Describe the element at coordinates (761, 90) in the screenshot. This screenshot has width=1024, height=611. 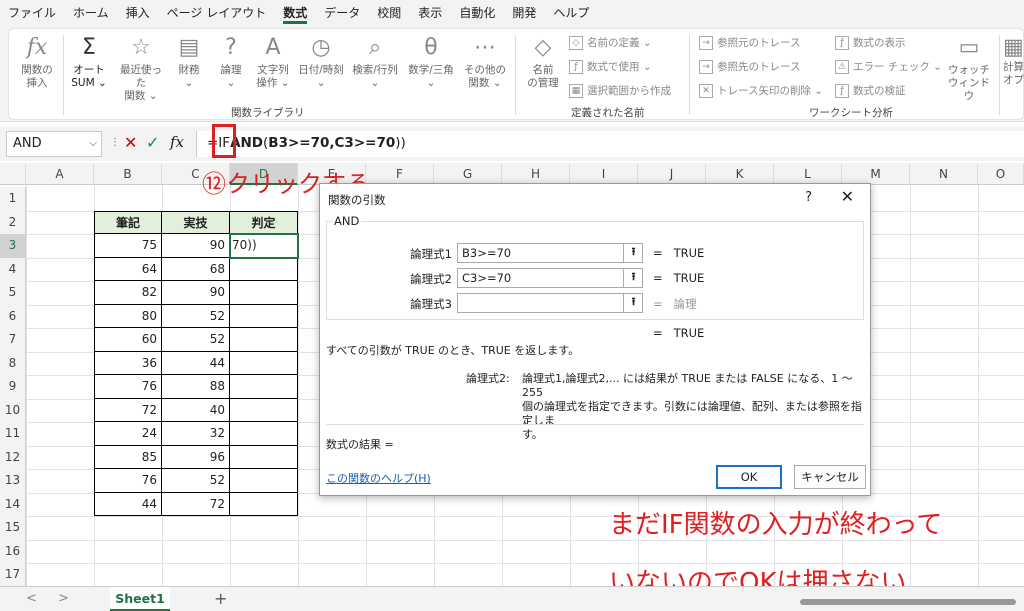
I see `remove-arrows-button: ✕ トレース矢印の削除 ⌄` at that location.